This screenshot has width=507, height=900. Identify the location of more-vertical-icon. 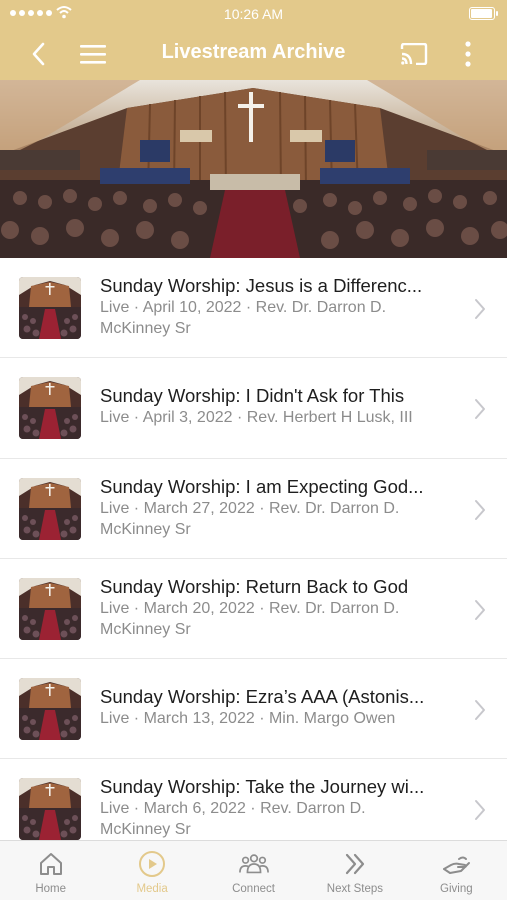
(468, 54).